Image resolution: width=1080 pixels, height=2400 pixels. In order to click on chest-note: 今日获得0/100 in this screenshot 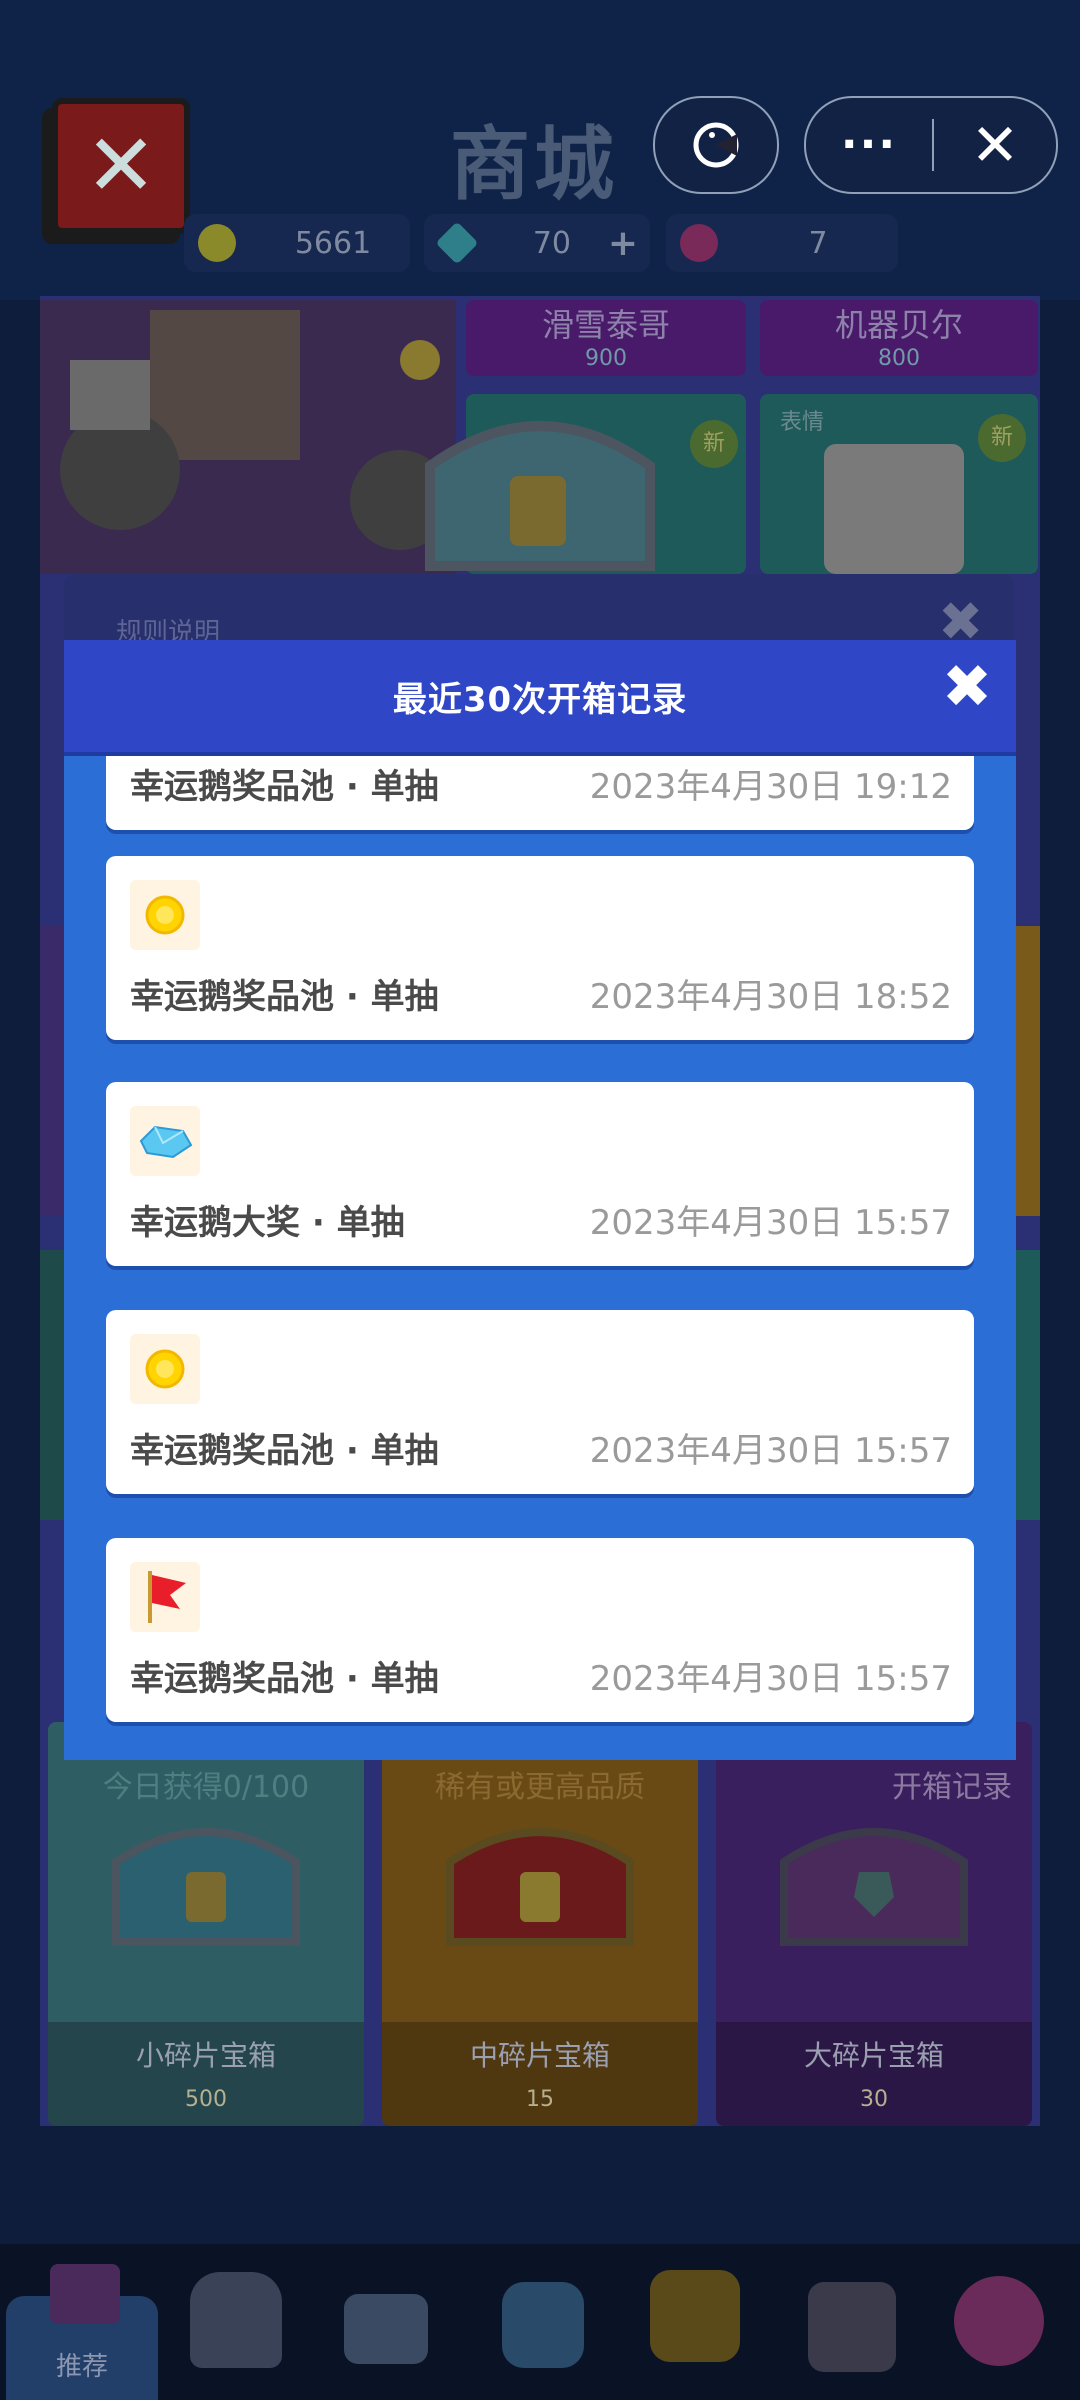, I will do `click(206, 1787)`.